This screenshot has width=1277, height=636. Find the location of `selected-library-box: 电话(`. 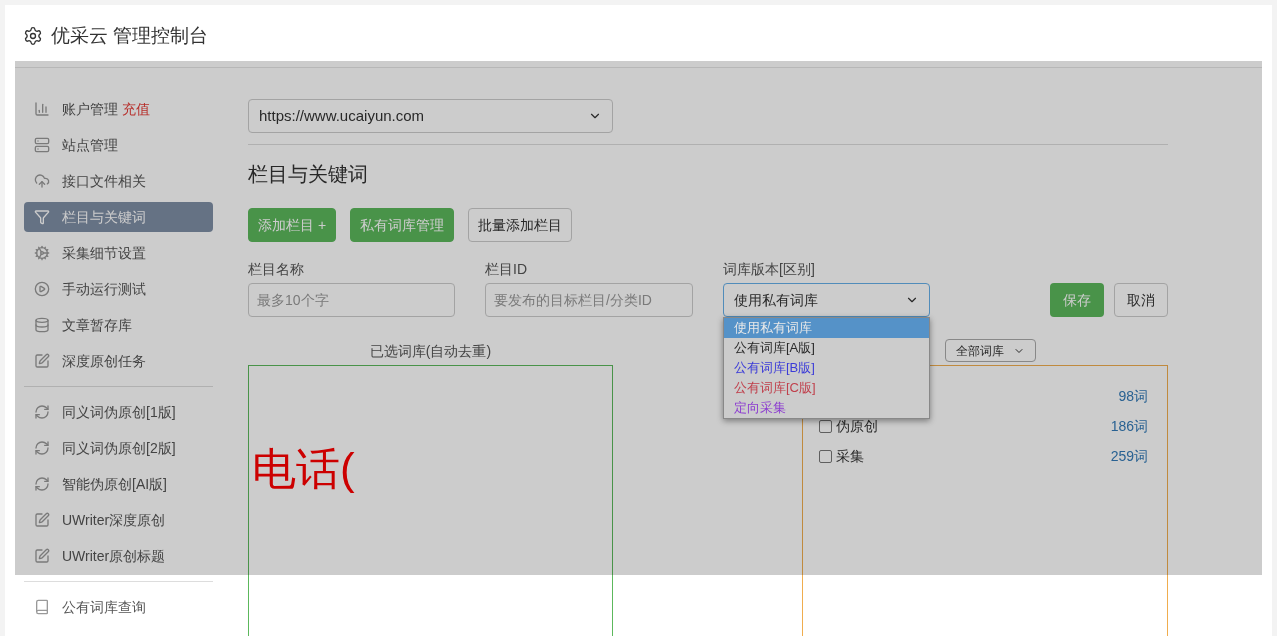

selected-library-box: 电话( is located at coordinates (430, 500).